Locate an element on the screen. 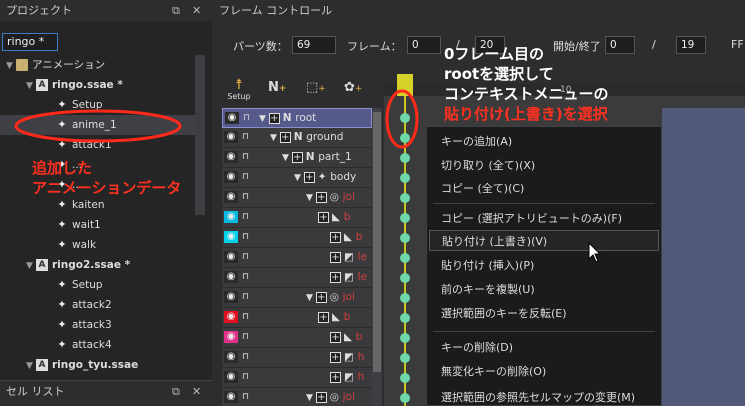 This screenshot has height=406, width=745. context-menu-item: キーの削除(D) is located at coordinates (477, 347).